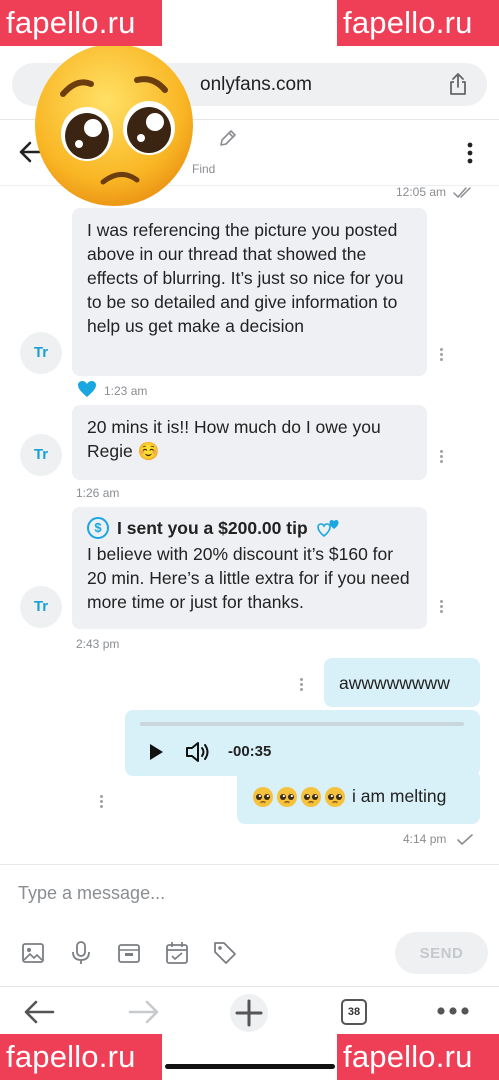 The image size is (499, 1080). Describe the element at coordinates (250, 751) in the screenshot. I see `audio-duration: -00:35` at that location.